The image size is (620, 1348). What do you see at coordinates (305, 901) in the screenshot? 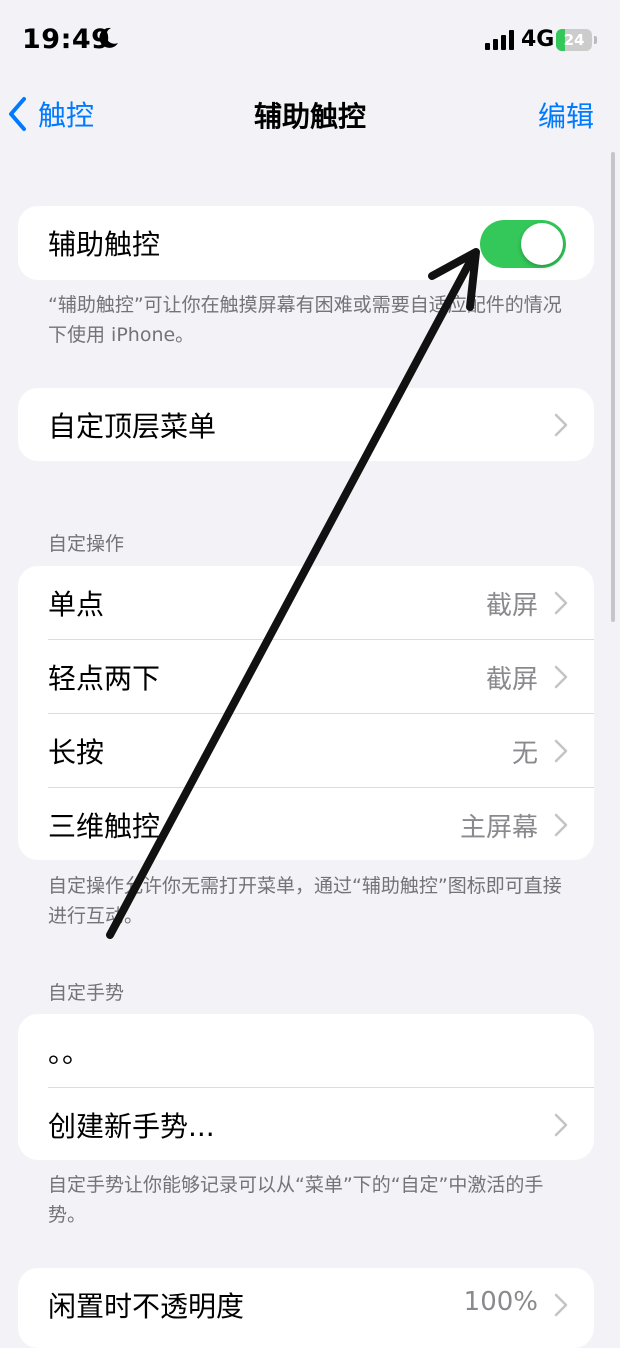
I see `custom-actions-footer: 自定操作允许你无需打开菜单，通过“辅助触控”图标即可直接进行互动。` at bounding box center [305, 901].